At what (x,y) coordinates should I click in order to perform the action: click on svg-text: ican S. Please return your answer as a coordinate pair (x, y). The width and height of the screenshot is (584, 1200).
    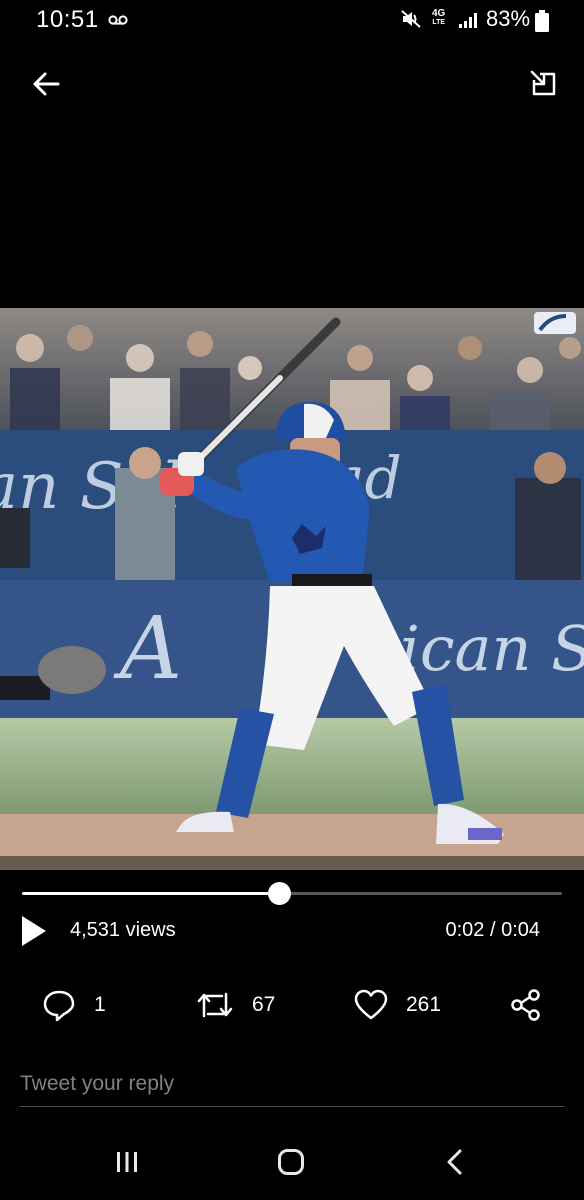
    Looking at the image, I should click on (492, 648).